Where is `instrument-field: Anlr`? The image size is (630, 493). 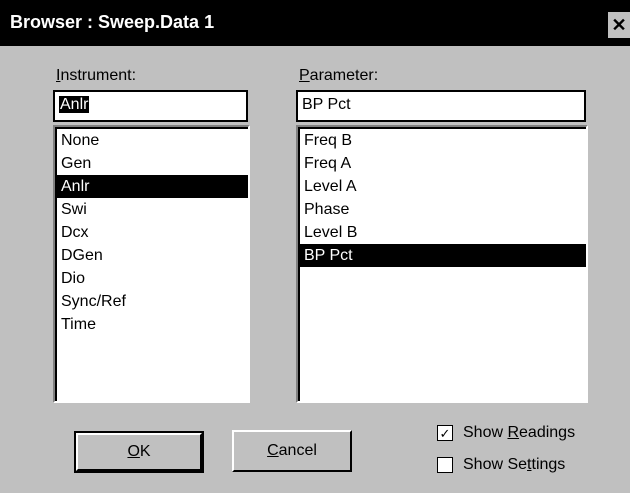 instrument-field: Anlr is located at coordinates (150, 106).